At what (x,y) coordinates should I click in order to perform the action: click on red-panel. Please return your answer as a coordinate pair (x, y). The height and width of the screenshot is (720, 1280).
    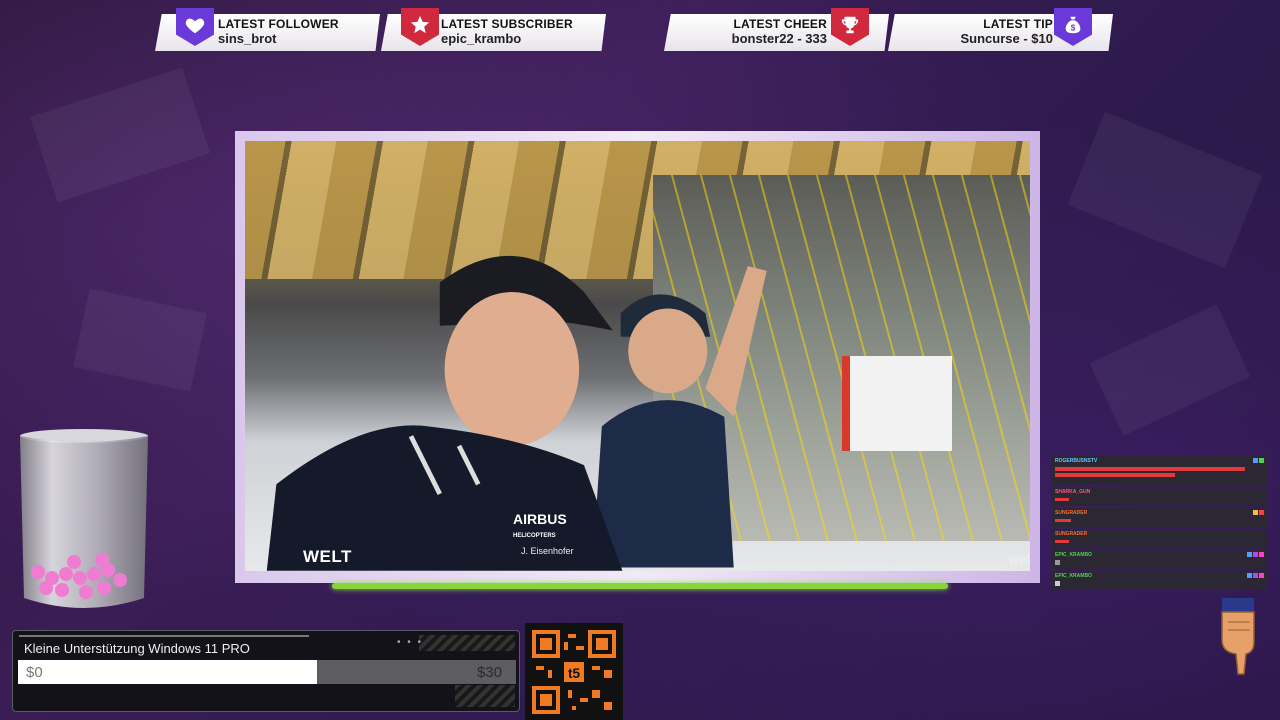
    Looking at the image, I should click on (896, 403).